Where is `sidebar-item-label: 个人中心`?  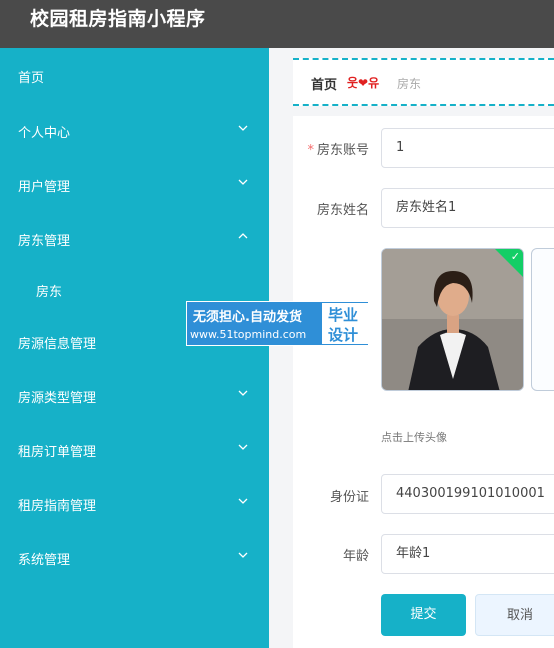
sidebar-item-label: 个人中心 is located at coordinates (44, 133).